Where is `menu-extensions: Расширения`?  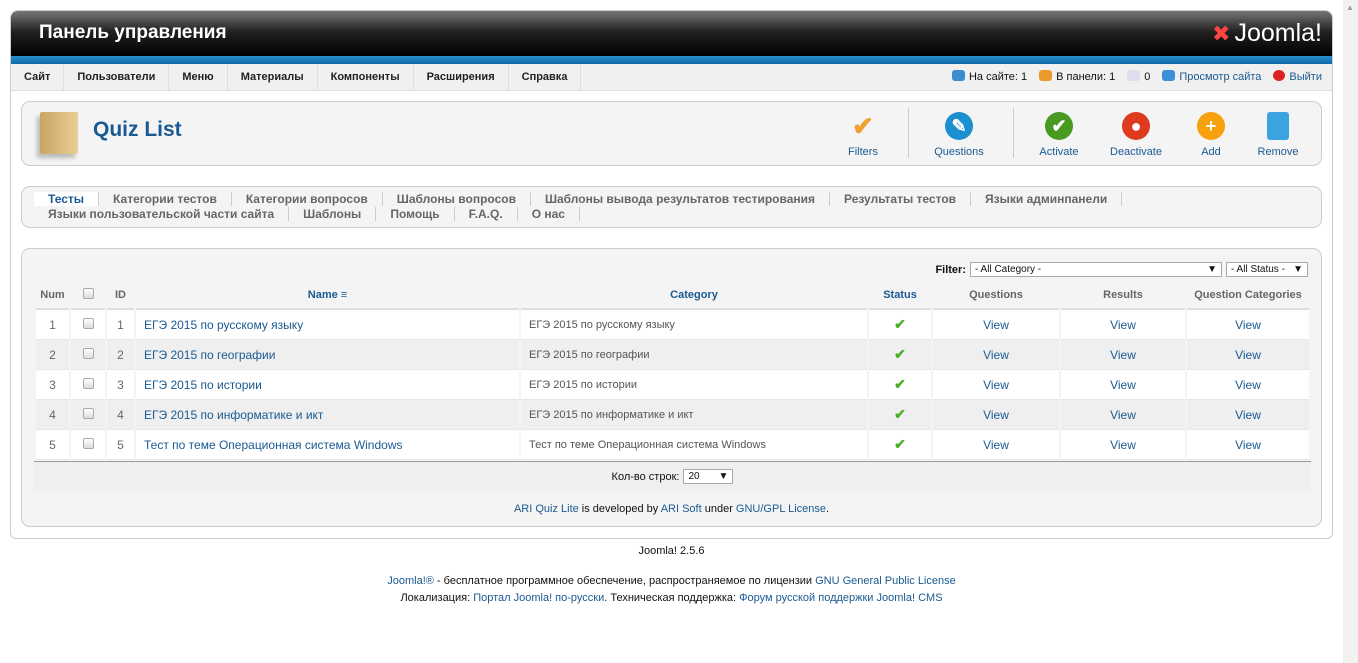
menu-extensions: Расширения is located at coordinates (461, 77).